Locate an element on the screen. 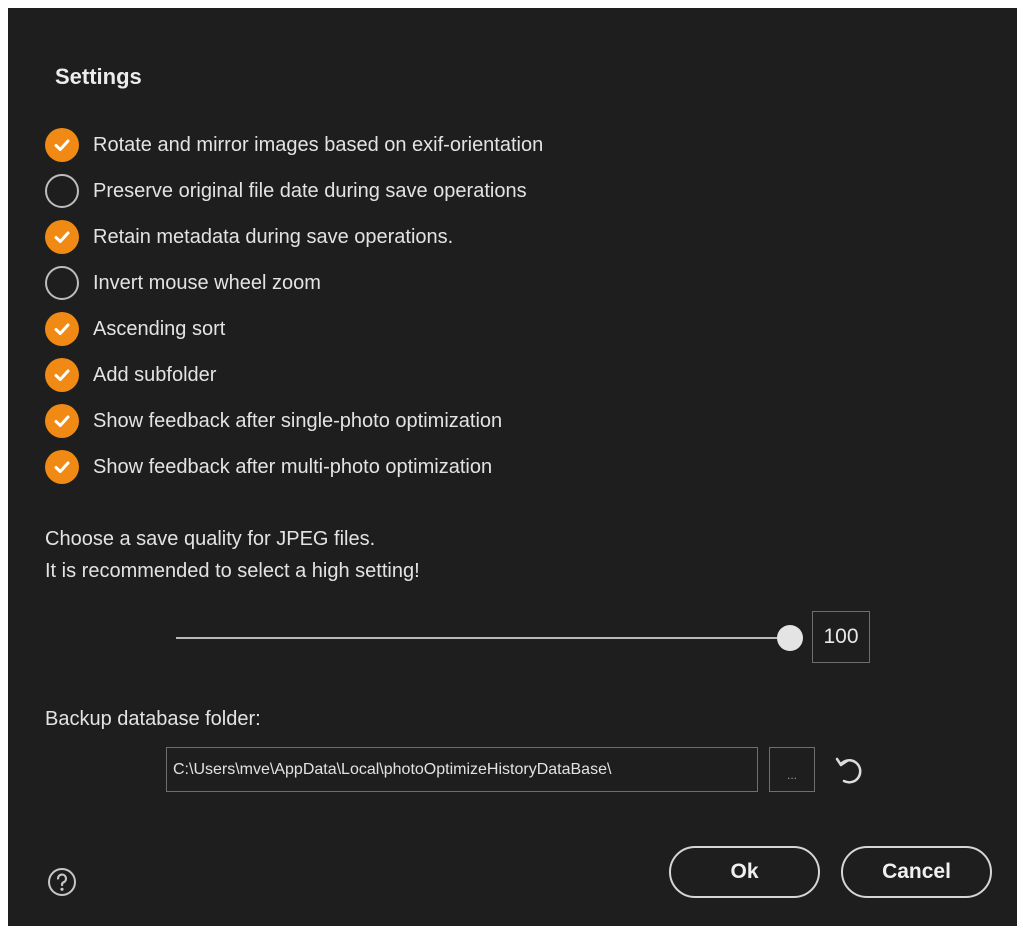 Image resolution: width=1023 pixels, height=930 pixels. help-button is located at coordinates (62, 882).